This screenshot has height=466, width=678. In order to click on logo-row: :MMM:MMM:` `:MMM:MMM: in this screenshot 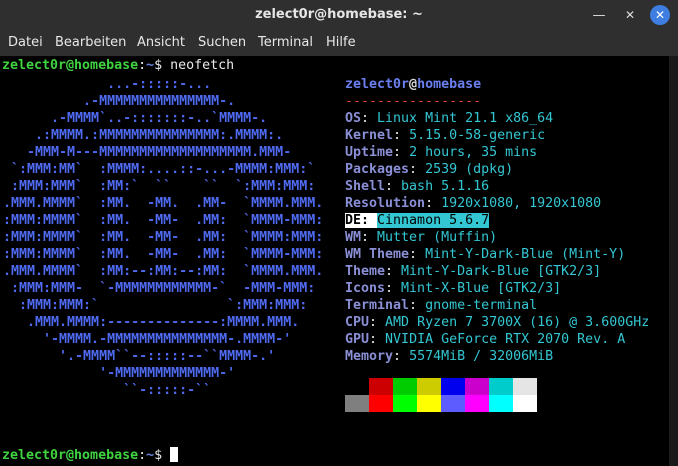, I will do `click(163, 305)`.